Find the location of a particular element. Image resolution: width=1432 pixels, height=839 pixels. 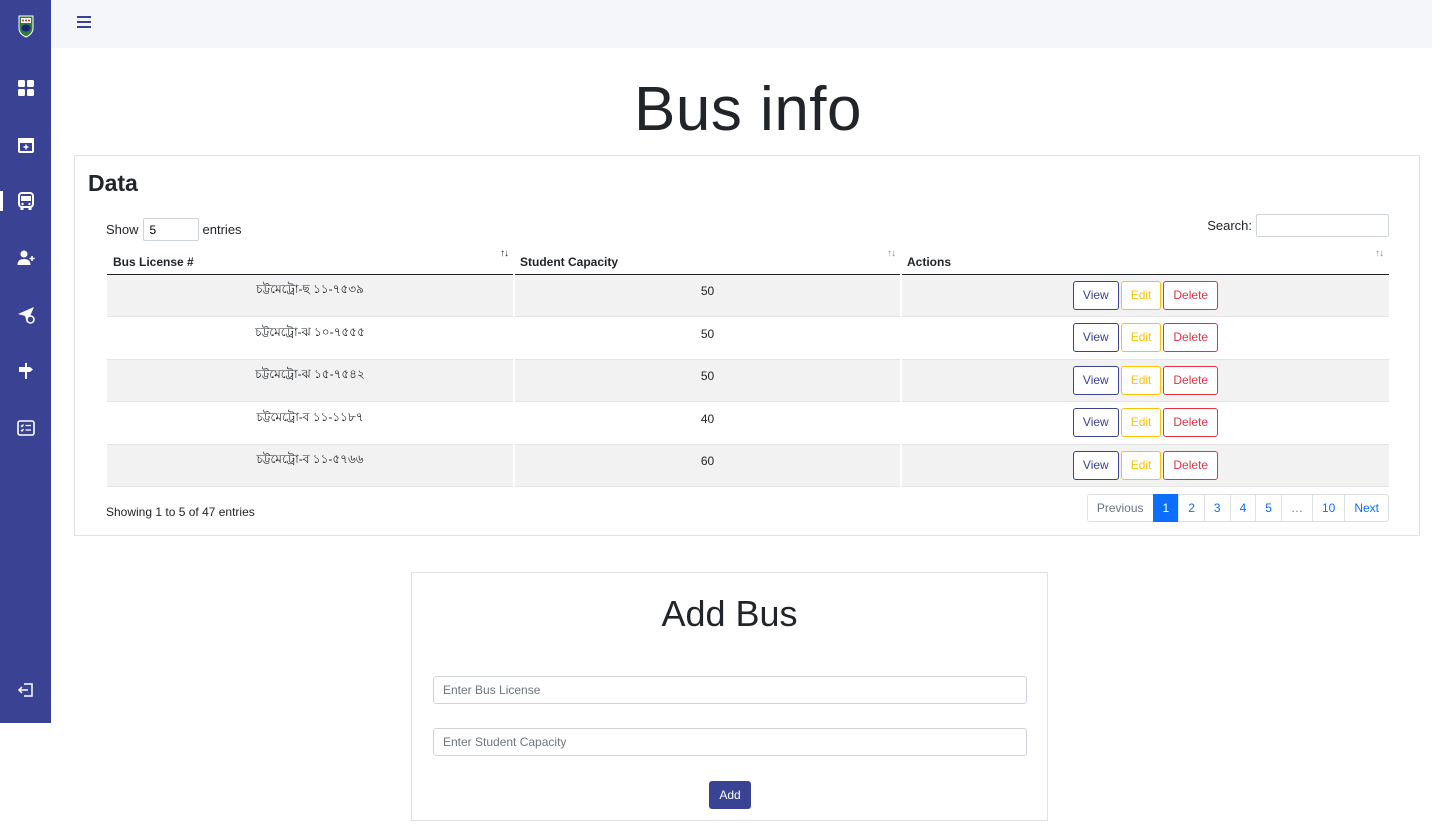

length-suffix: entries is located at coordinates (222, 229).